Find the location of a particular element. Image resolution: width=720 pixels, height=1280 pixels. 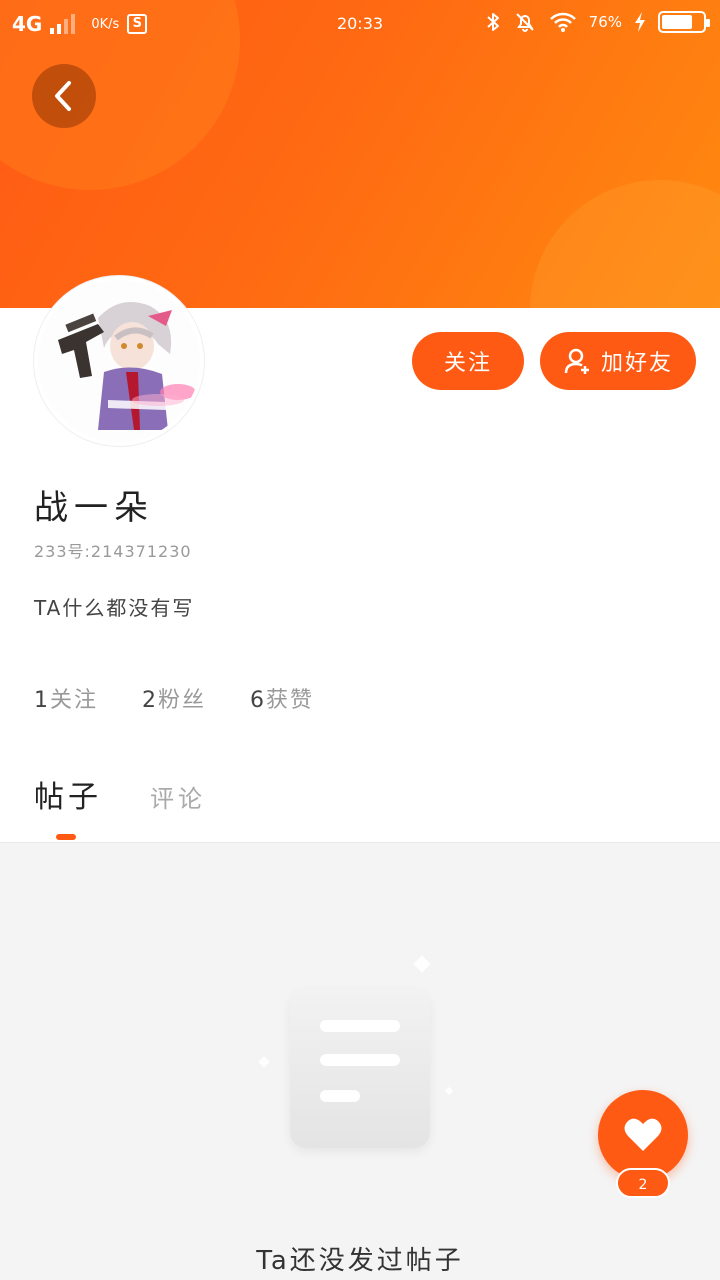

stat-following: 1关注 is located at coordinates (66, 698).